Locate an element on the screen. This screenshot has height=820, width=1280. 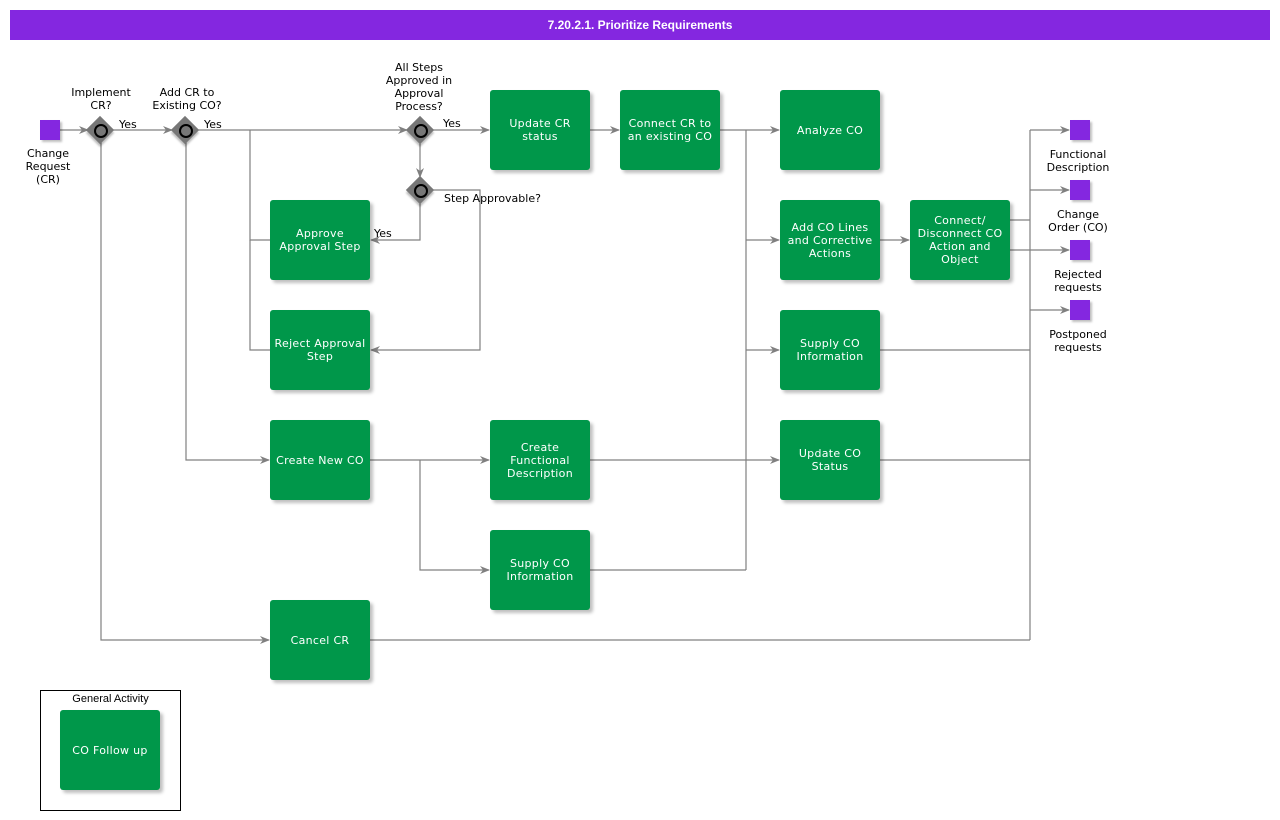
flow-create-supply is located at coordinates (454, 517).